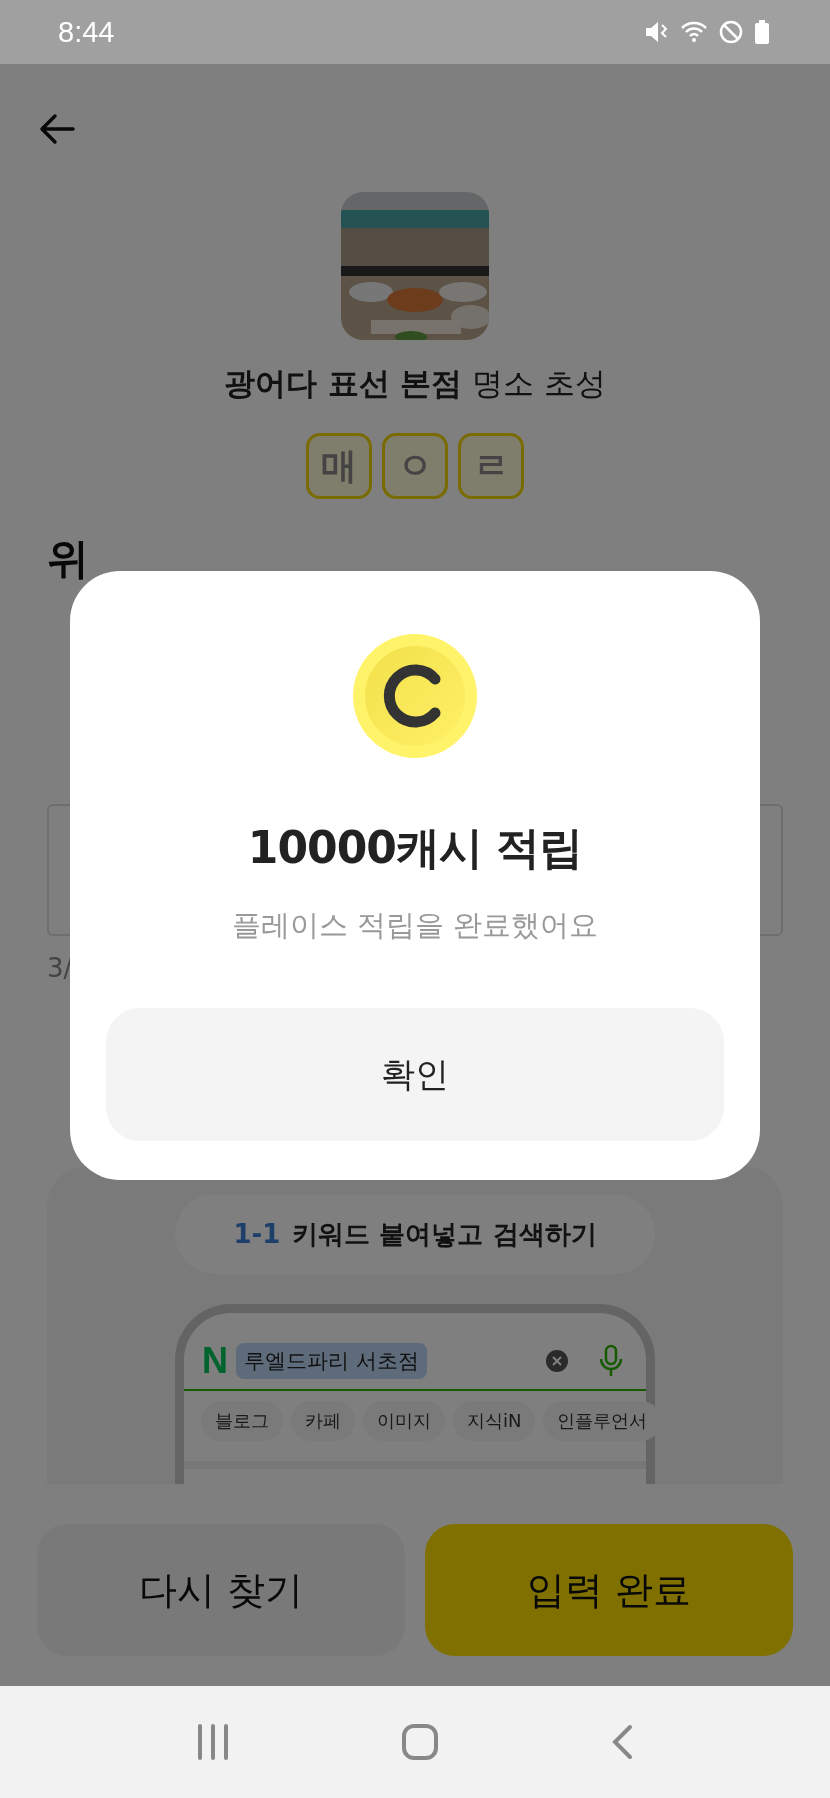 Image resolution: width=830 pixels, height=1798 pixels. Describe the element at coordinates (420, 1742) in the screenshot. I see `home-icon` at that location.